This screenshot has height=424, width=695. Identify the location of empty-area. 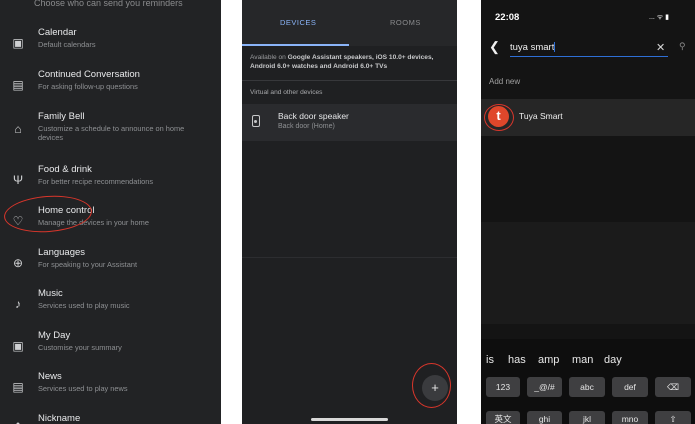
(588, 273).